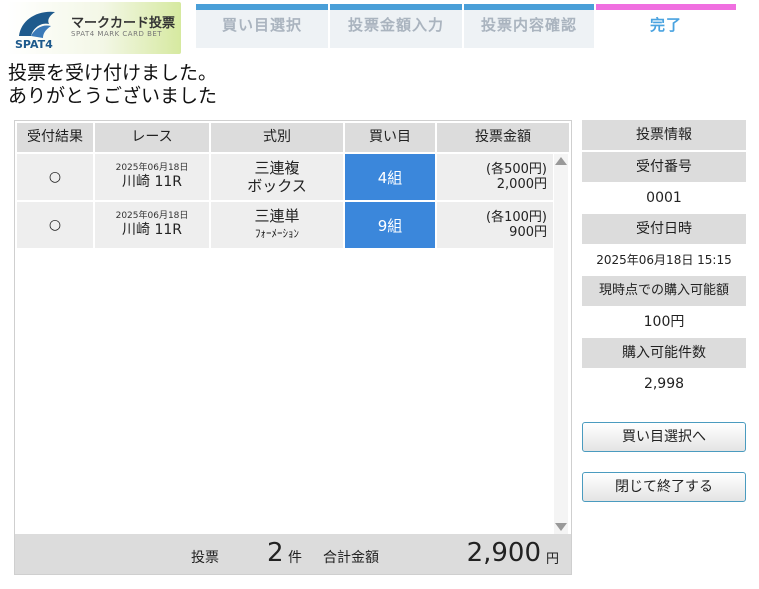 The image size is (759, 589). Describe the element at coordinates (205, 558) in the screenshot. I see `vote-count-label: 投票` at that location.